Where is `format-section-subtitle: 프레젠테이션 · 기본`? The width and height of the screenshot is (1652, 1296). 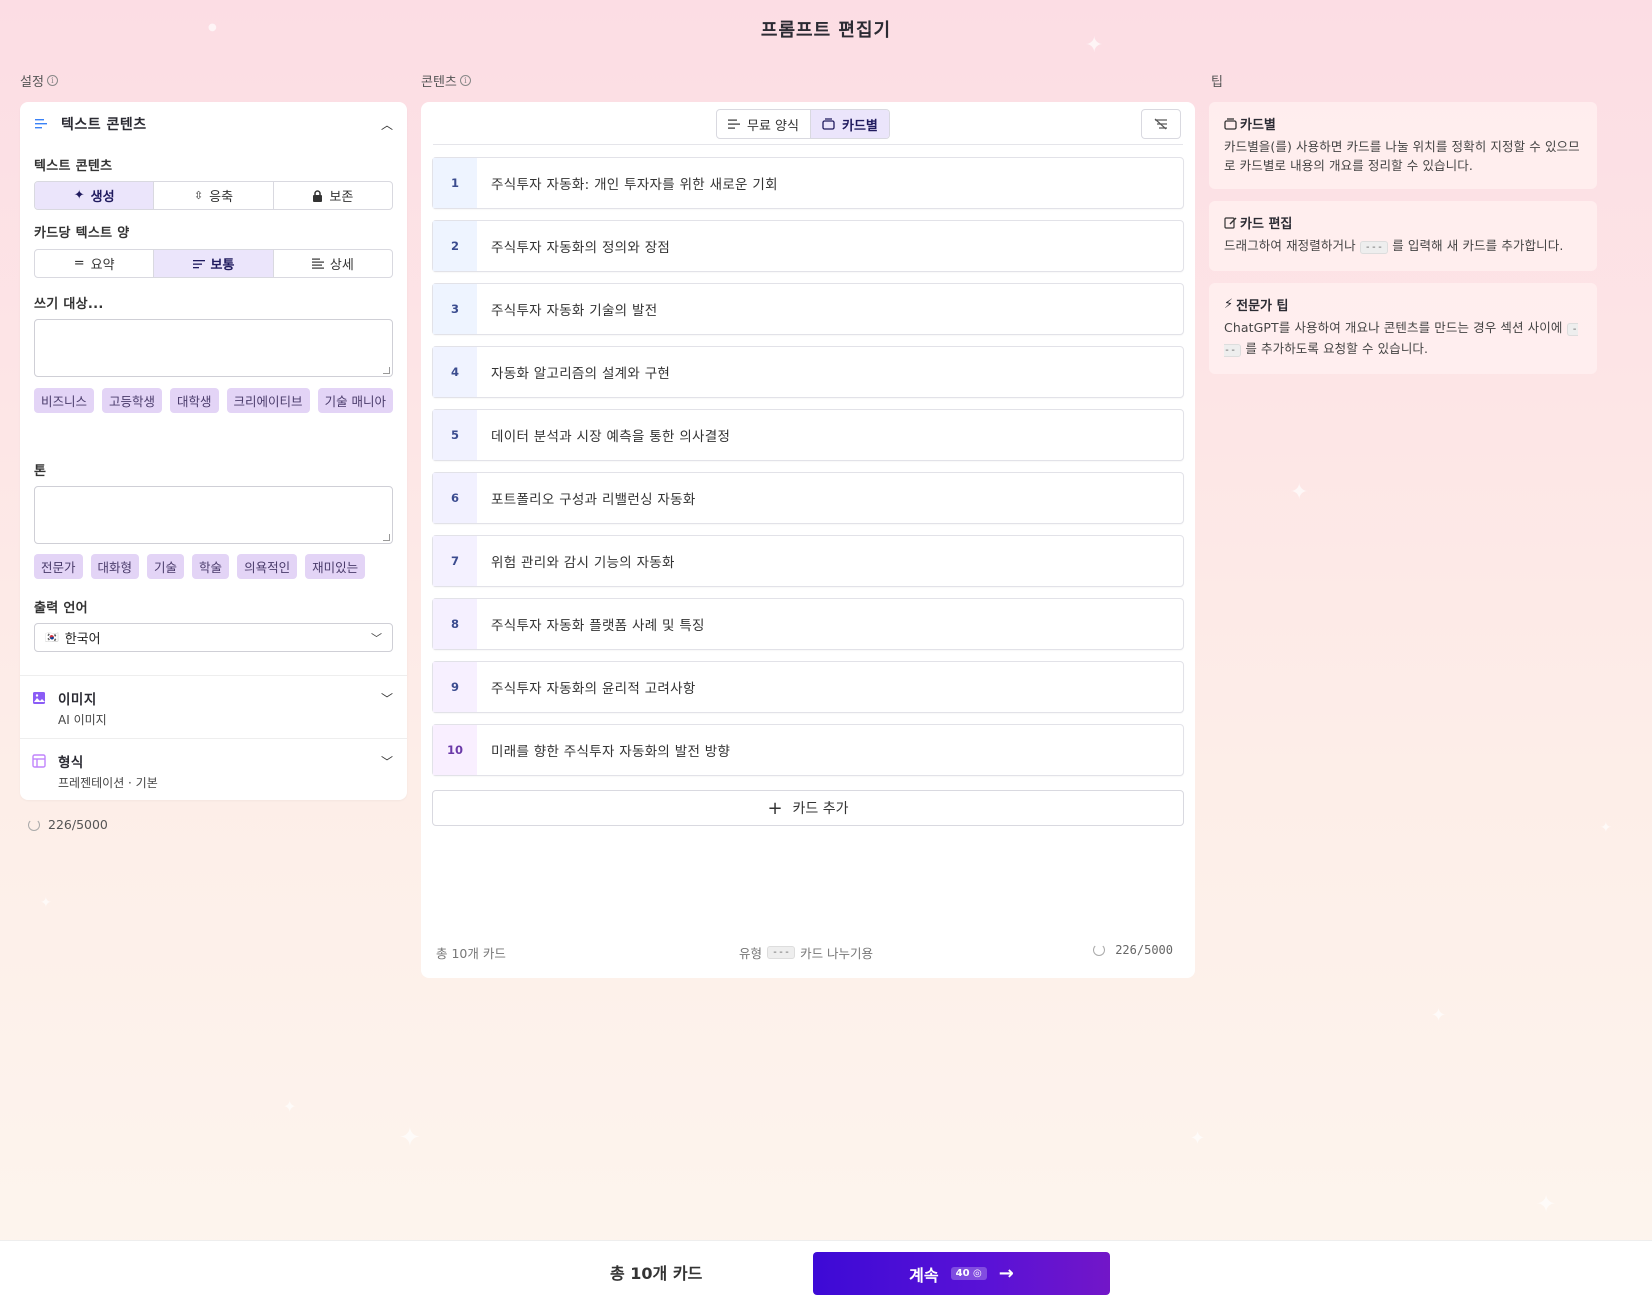
format-section-subtitle: 프레젠테이션 · 기본 is located at coordinates (108, 783).